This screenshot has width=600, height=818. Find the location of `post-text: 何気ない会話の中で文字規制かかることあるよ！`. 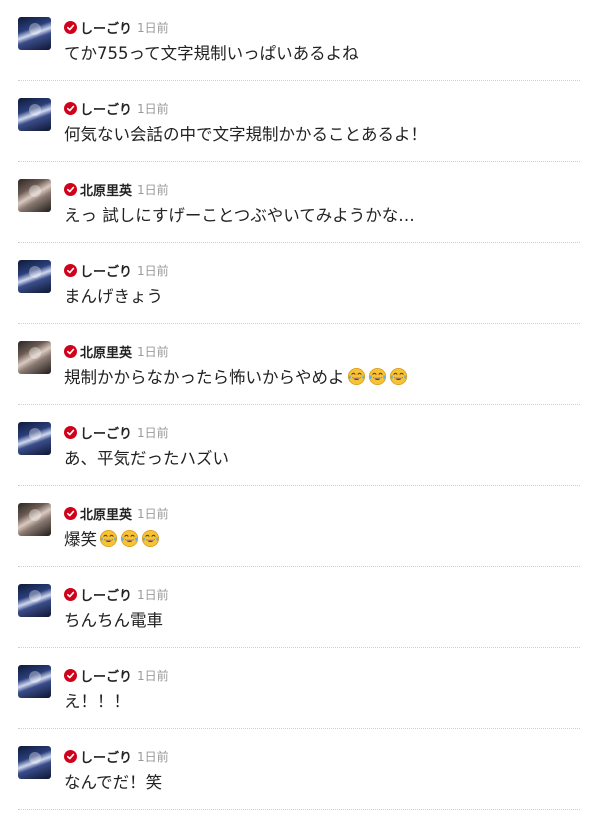

post-text: 何気ない会話の中で文字規制かかることあるよ！ is located at coordinates (245, 135).